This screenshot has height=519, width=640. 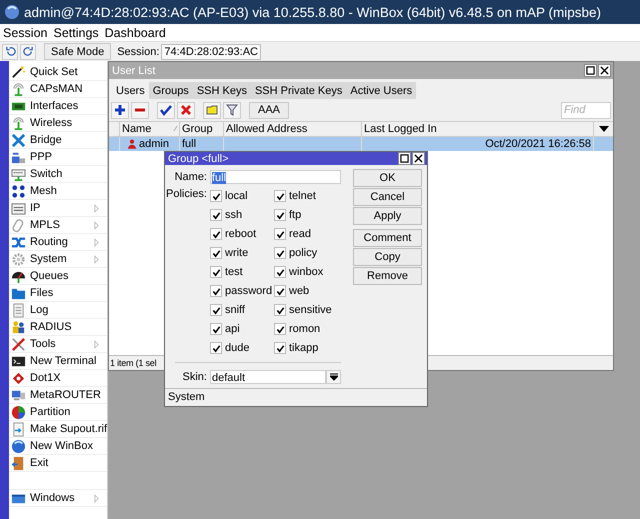 What do you see at coordinates (18, 191) in the screenshot?
I see `dots-icon` at bounding box center [18, 191].